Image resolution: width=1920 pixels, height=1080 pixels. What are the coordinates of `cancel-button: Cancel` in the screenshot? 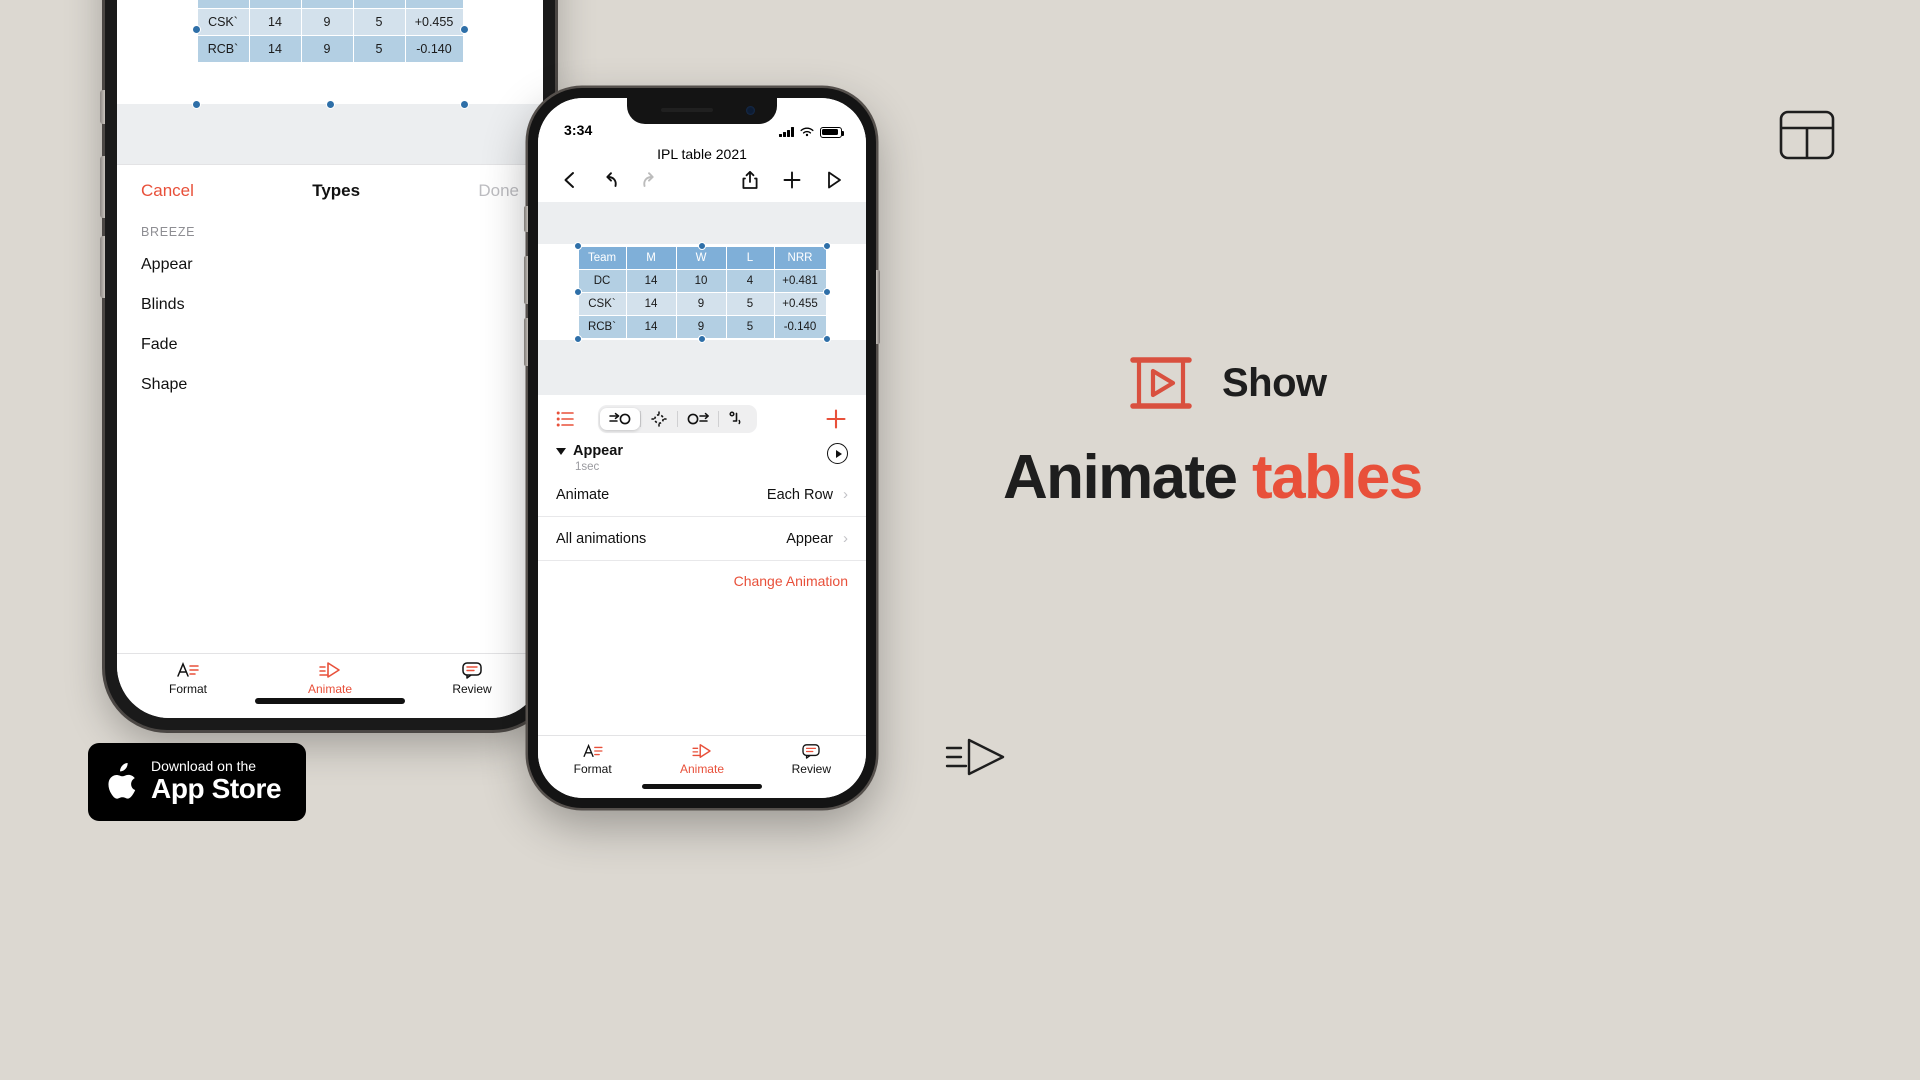 It's located at (167, 191).